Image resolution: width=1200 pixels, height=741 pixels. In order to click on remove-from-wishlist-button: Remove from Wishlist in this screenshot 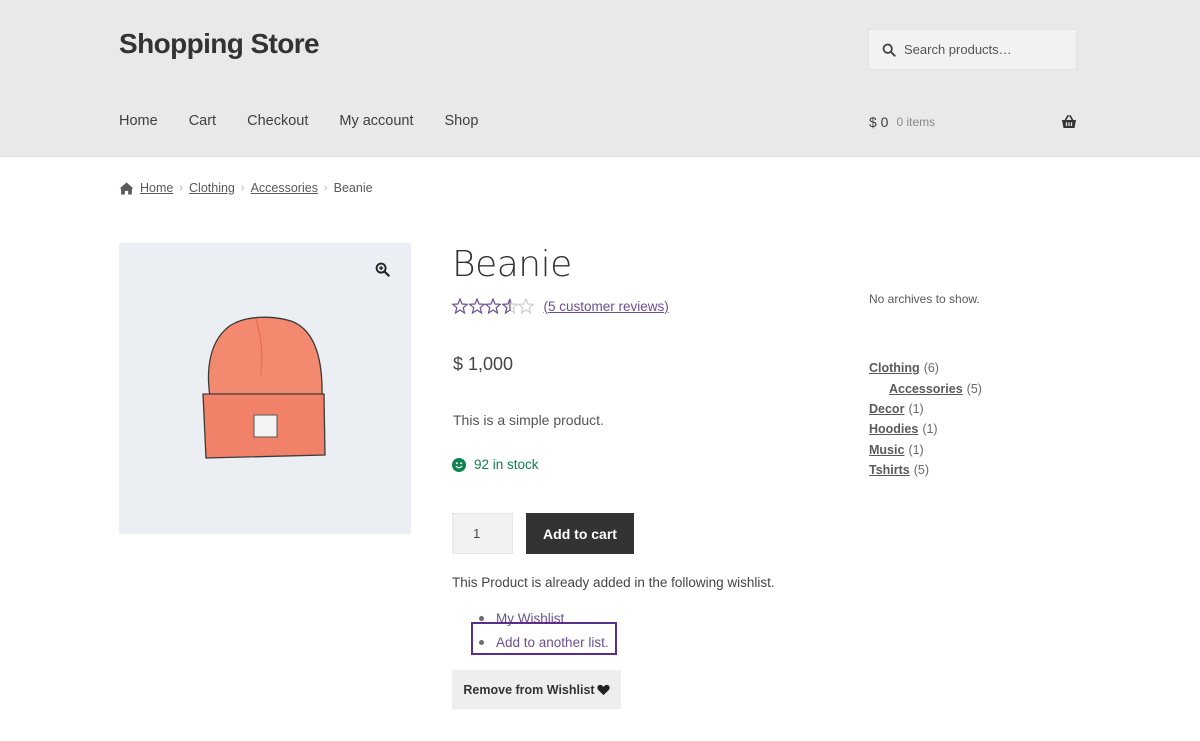, I will do `click(536, 689)`.